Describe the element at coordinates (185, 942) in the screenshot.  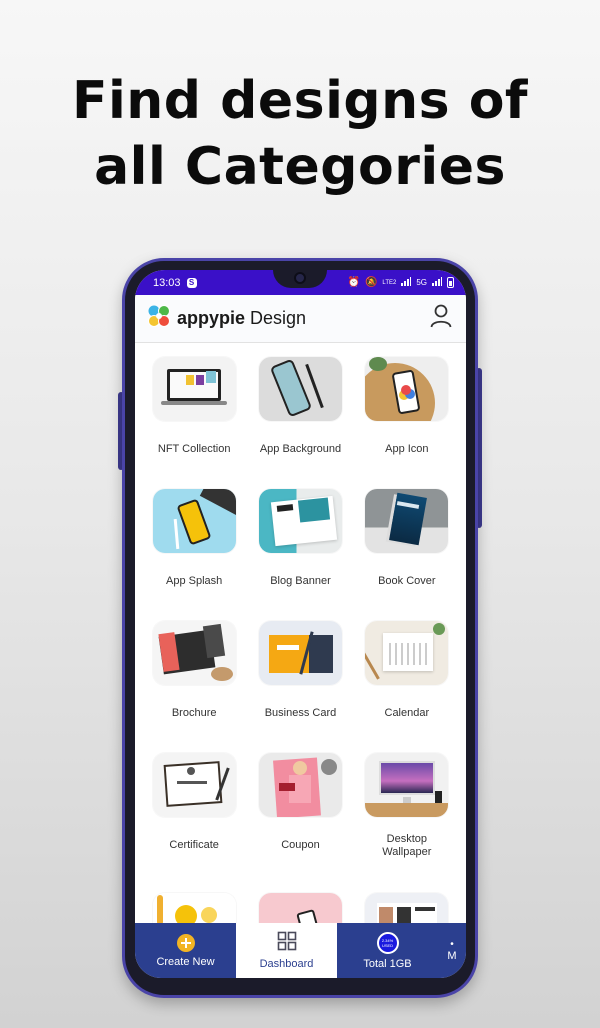
I see `plus-circle-icon` at that location.